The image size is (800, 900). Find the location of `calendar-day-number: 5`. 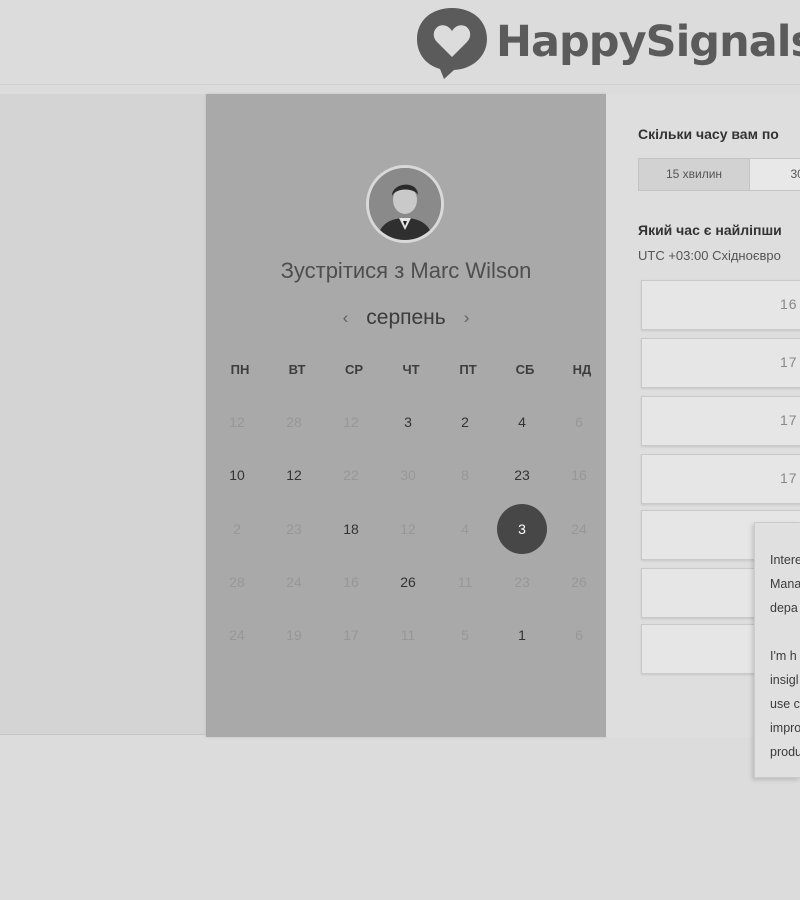

calendar-day-number: 5 is located at coordinates (465, 635).